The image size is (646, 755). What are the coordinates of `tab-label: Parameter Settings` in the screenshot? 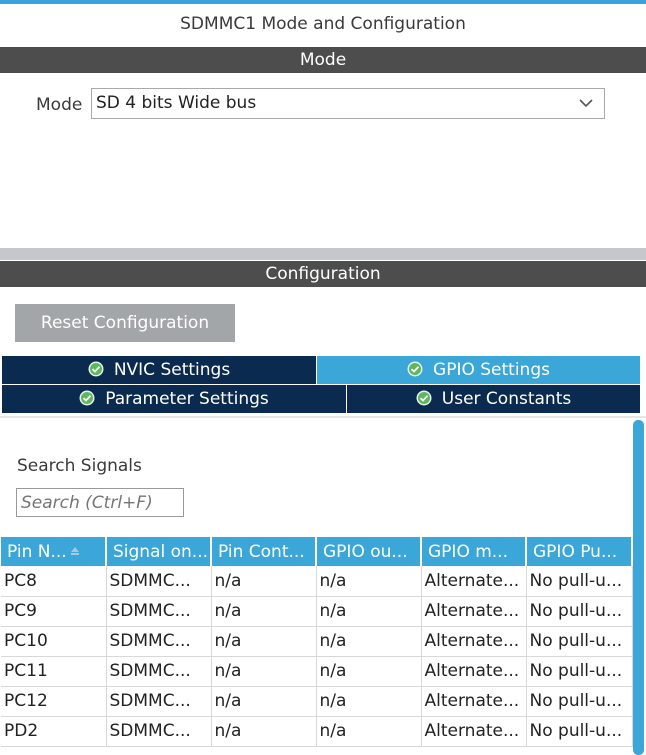 It's located at (187, 399).